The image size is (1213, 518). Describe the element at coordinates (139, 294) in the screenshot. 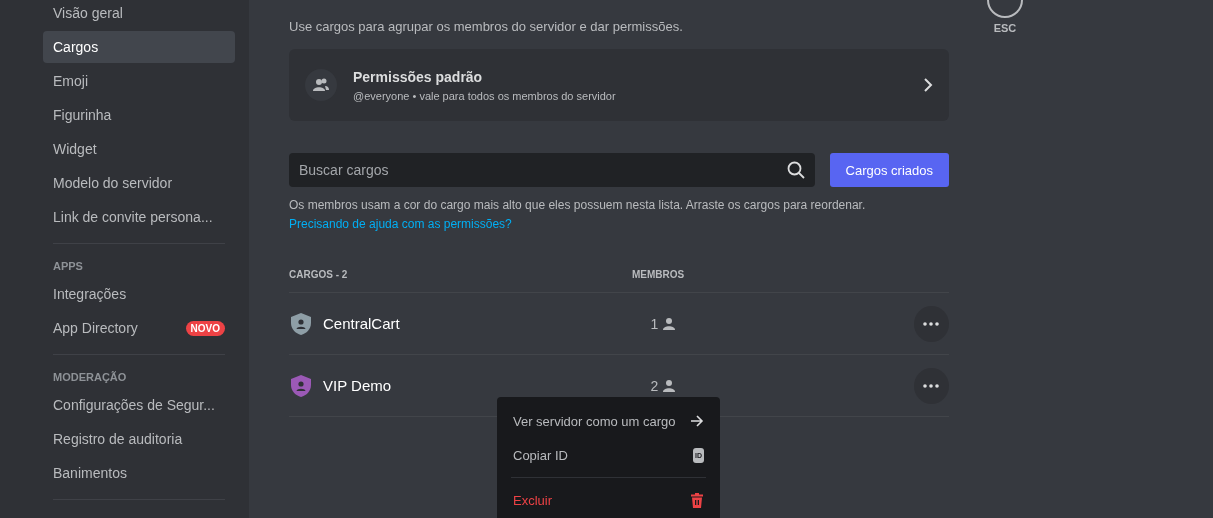

I see `sidebar-item: Integrações` at that location.